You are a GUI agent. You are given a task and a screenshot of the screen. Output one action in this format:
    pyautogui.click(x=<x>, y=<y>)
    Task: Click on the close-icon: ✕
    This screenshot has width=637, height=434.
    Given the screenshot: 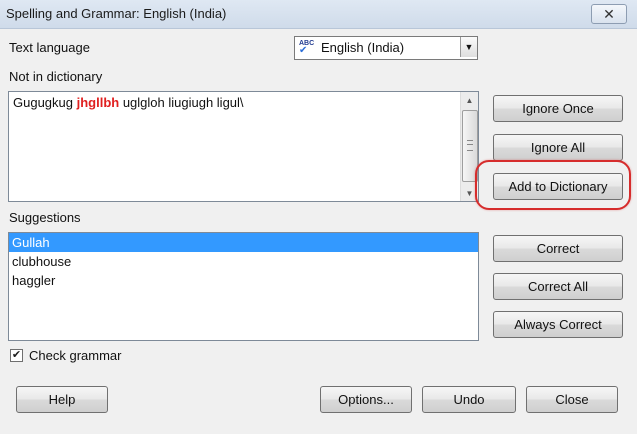 What is the action you would take?
    pyautogui.click(x=609, y=13)
    